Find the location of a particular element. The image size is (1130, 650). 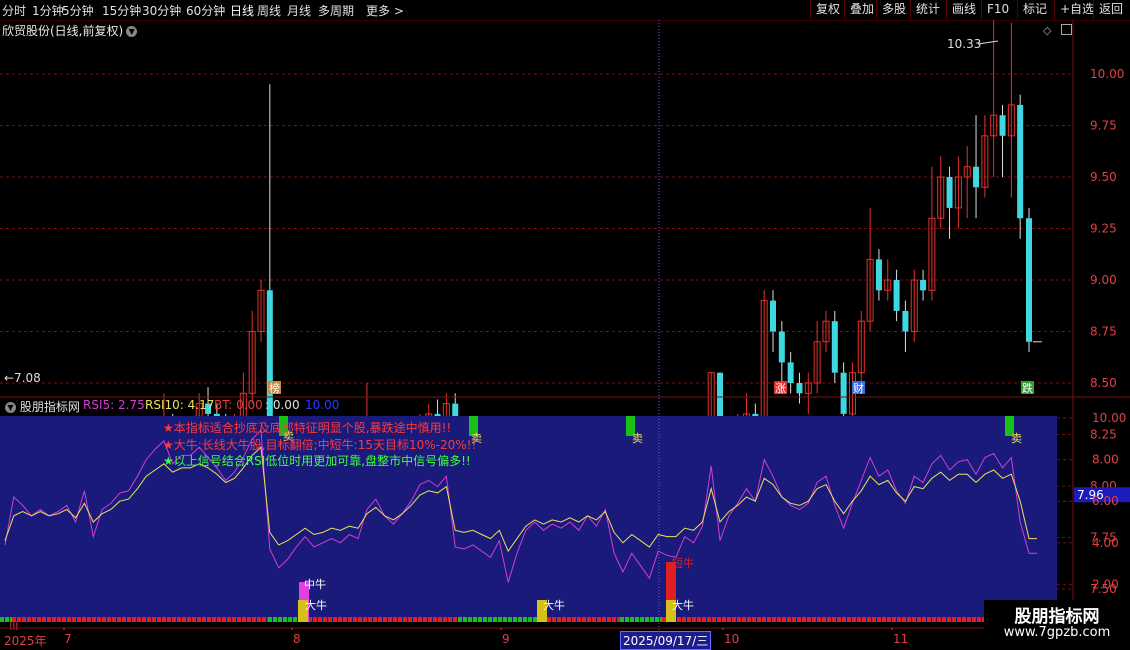

big-bull-label: 大牛 is located at coordinates (554, 605).